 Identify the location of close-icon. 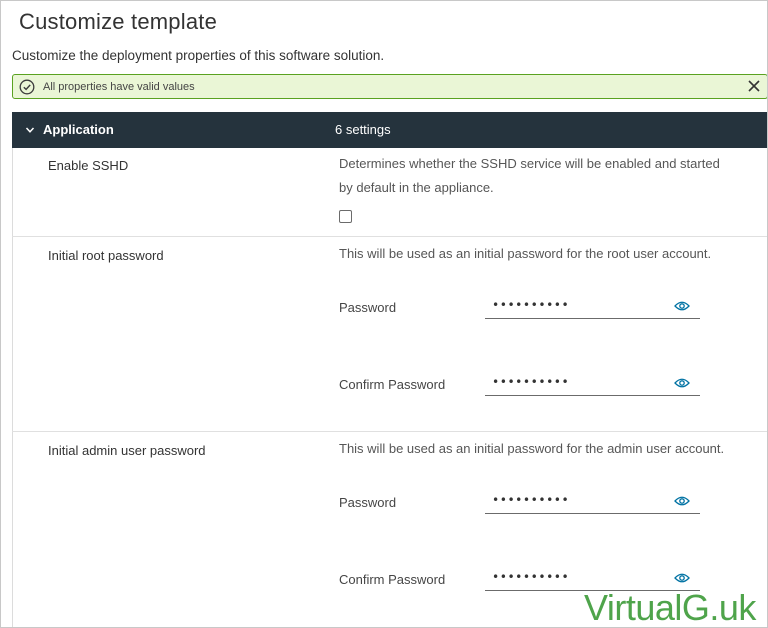
(754, 86).